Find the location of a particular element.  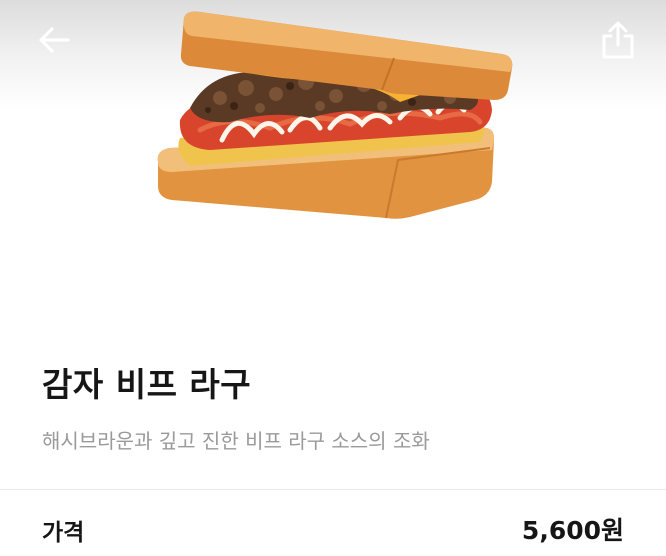

price-label: 가격 is located at coordinates (63, 533).